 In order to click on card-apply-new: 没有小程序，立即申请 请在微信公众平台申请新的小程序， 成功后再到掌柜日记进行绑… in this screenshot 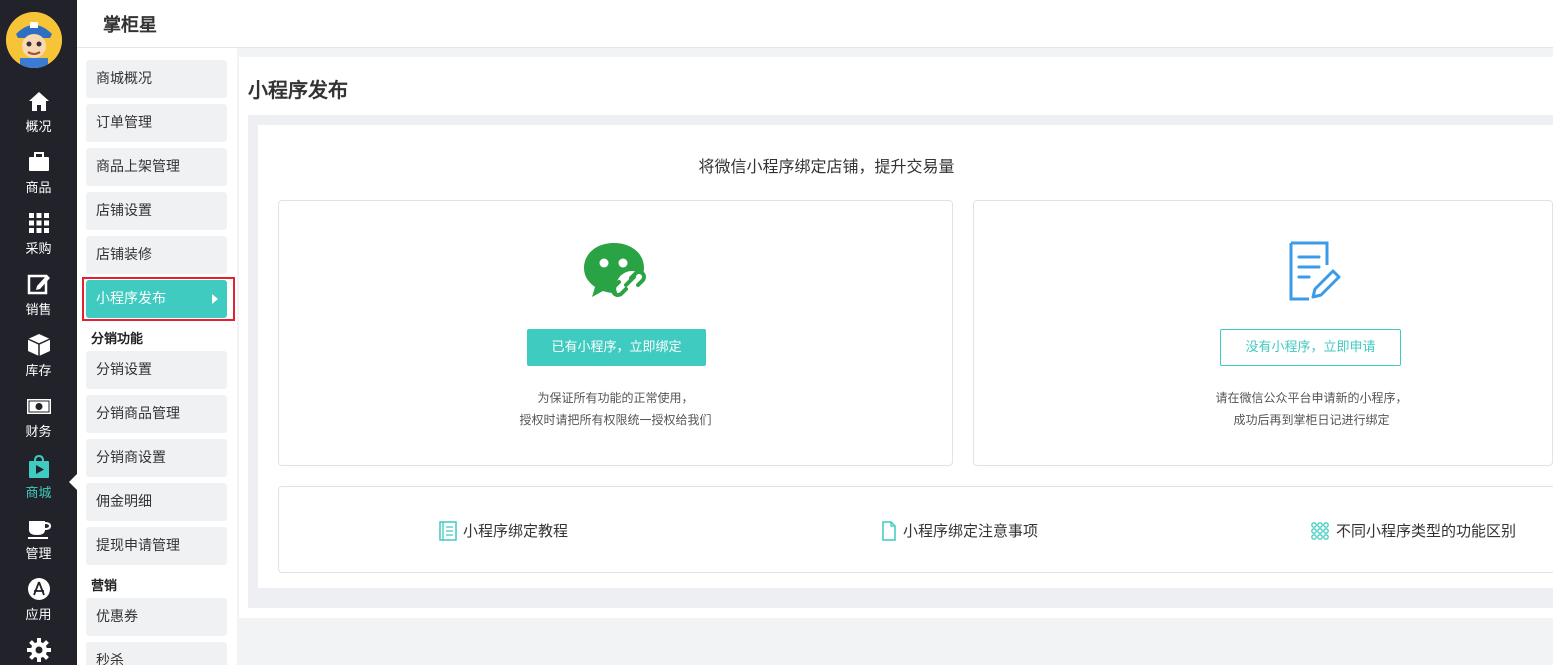, I will do `click(1263, 333)`.